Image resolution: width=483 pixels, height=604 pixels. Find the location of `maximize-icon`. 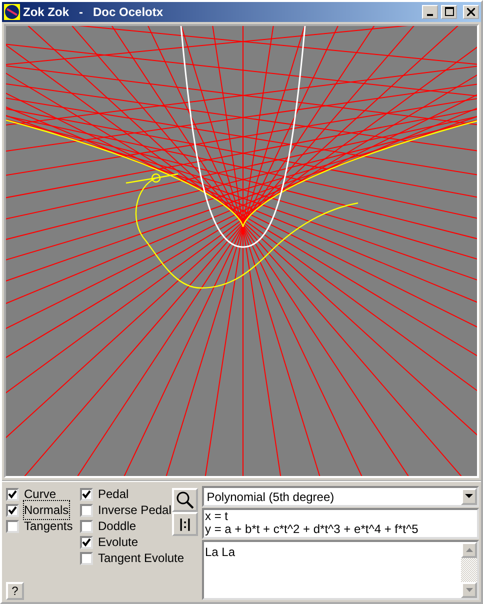

maximize-icon is located at coordinates (449, 11).